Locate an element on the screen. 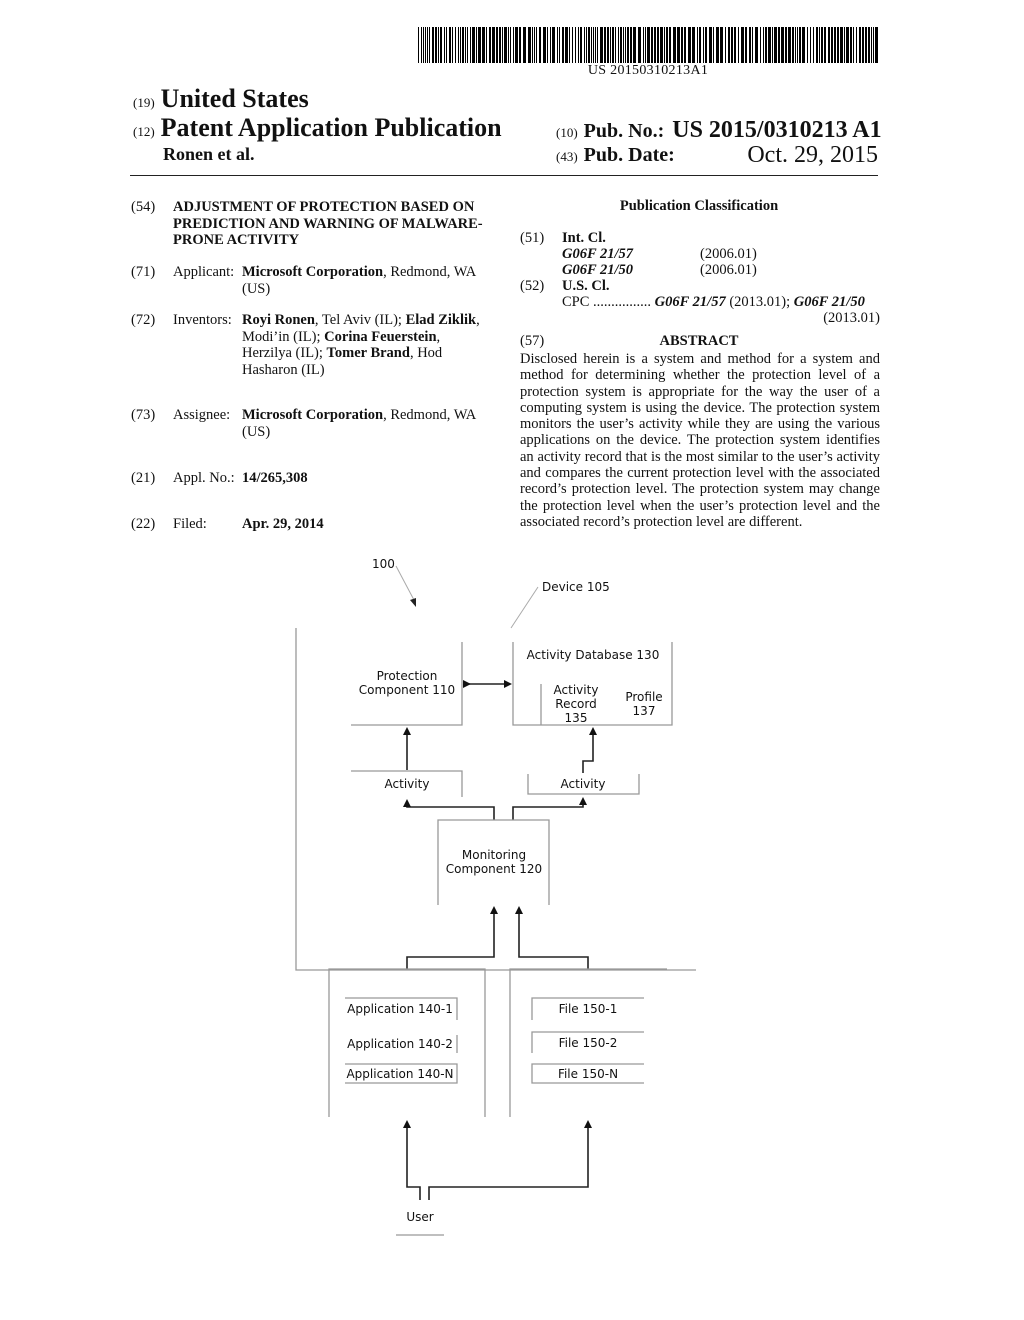 This screenshot has height=1320, width=1024. application-item-label: Application 140-N is located at coordinates (399, 1074).